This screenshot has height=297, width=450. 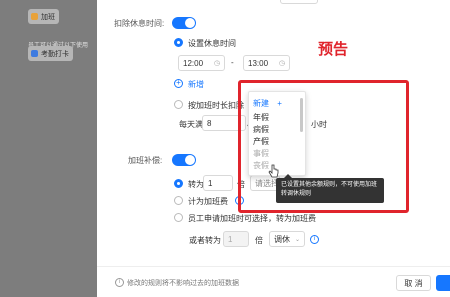 I want to click on employee-choose-radio, so click(x=178, y=217).